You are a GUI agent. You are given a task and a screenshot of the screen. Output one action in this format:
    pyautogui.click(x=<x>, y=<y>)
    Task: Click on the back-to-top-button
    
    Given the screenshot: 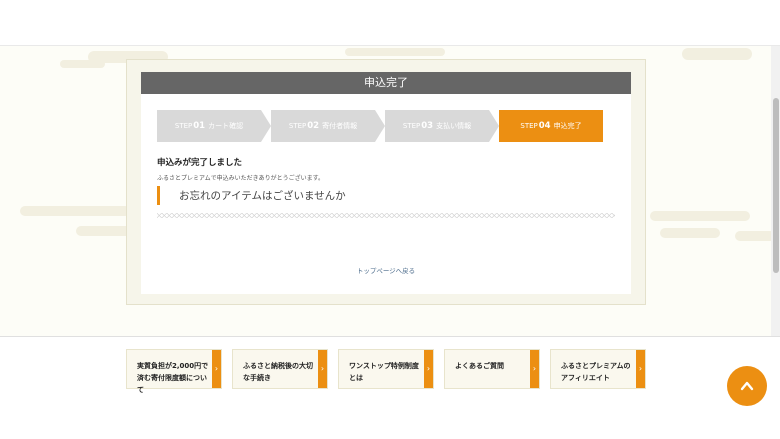 What is the action you would take?
    pyautogui.click(x=747, y=386)
    